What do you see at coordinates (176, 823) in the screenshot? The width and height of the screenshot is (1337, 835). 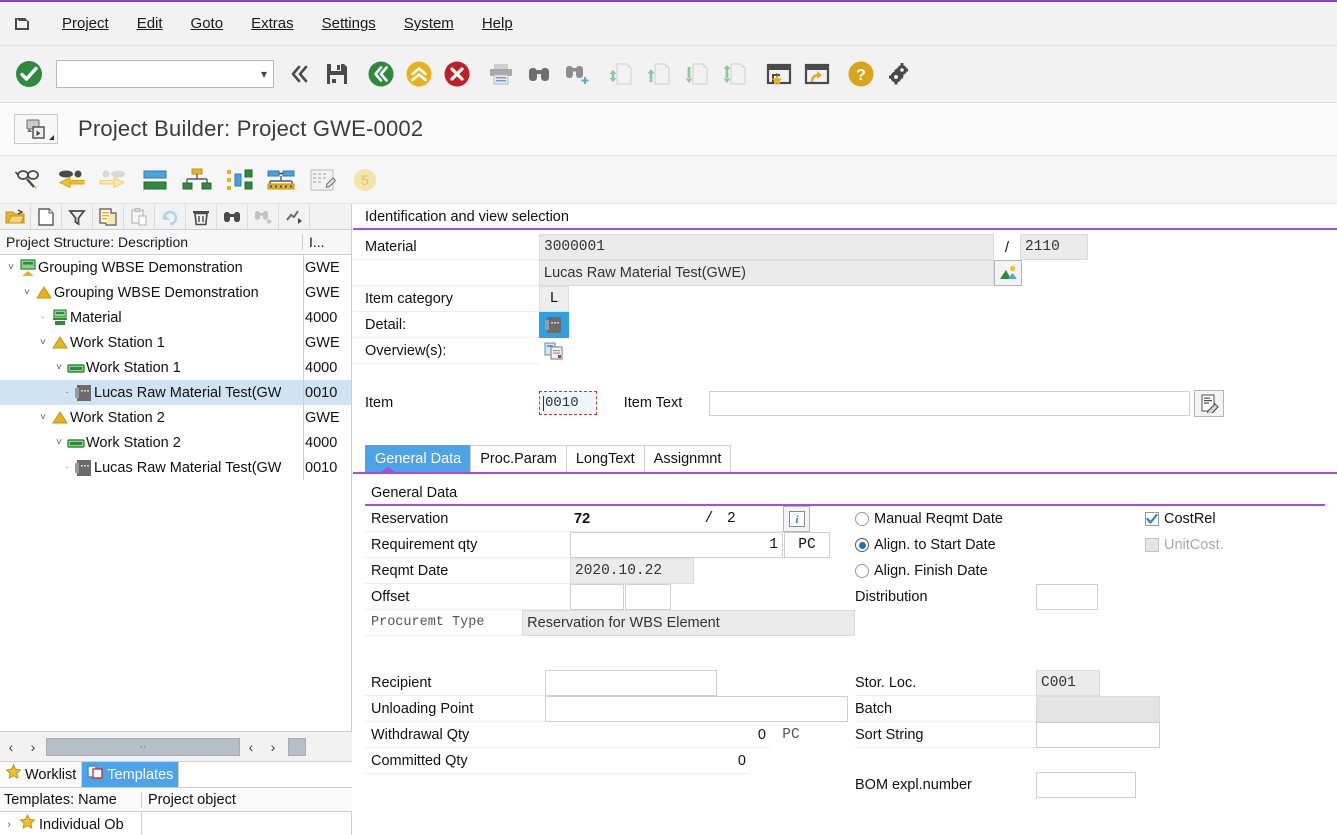 I see `list-item: › Individual Ob` at bounding box center [176, 823].